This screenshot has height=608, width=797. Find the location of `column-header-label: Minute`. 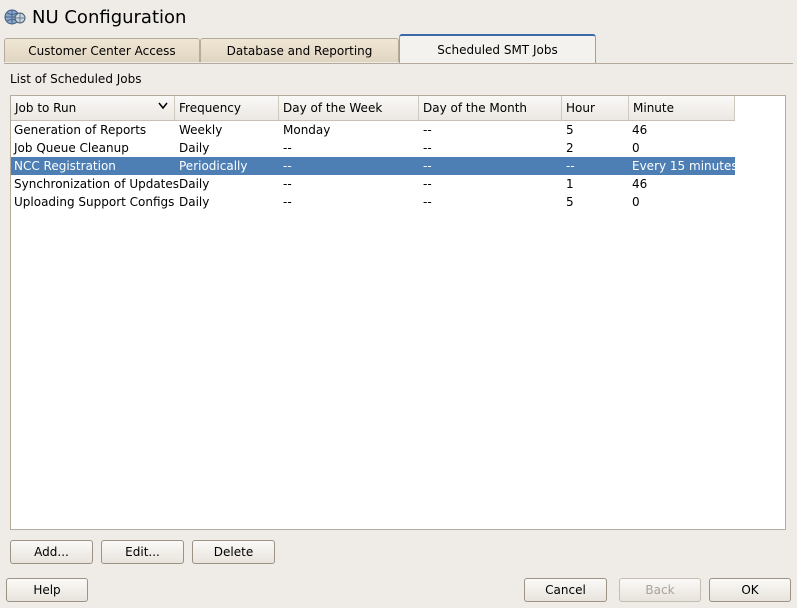

column-header-label: Minute is located at coordinates (653, 108).